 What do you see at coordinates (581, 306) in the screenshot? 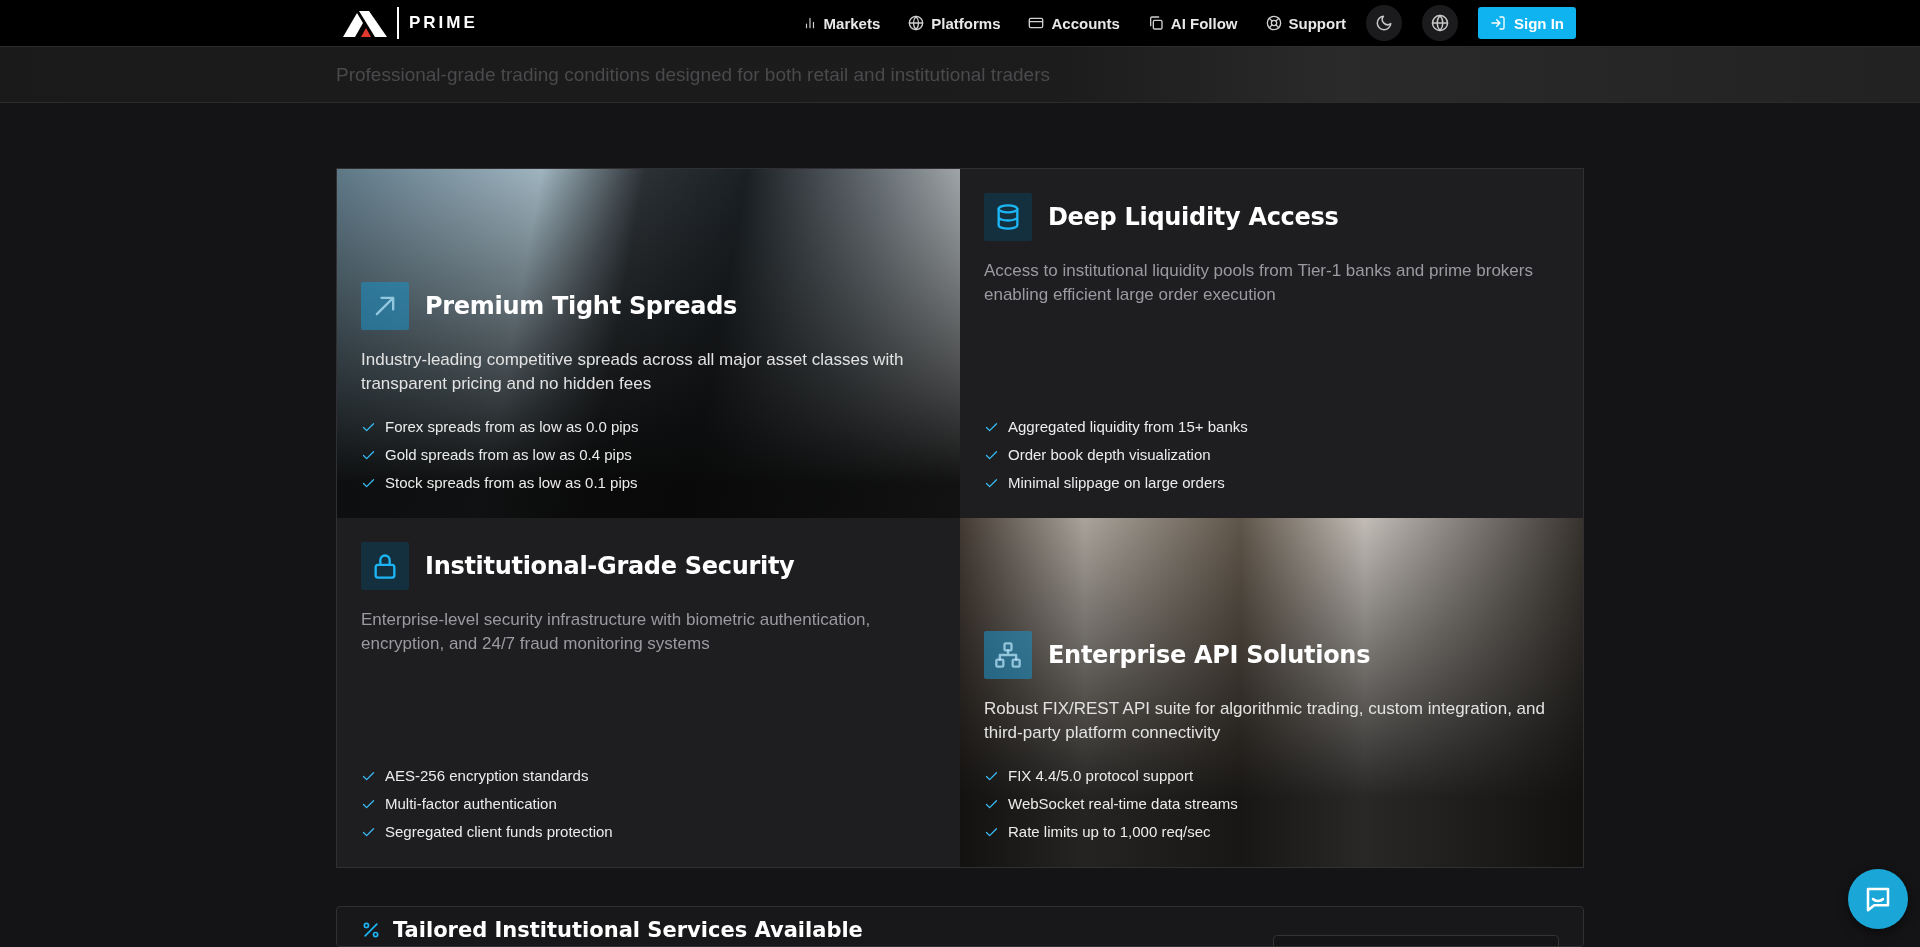
I see `feature-title: Premium Tight Spreads` at bounding box center [581, 306].